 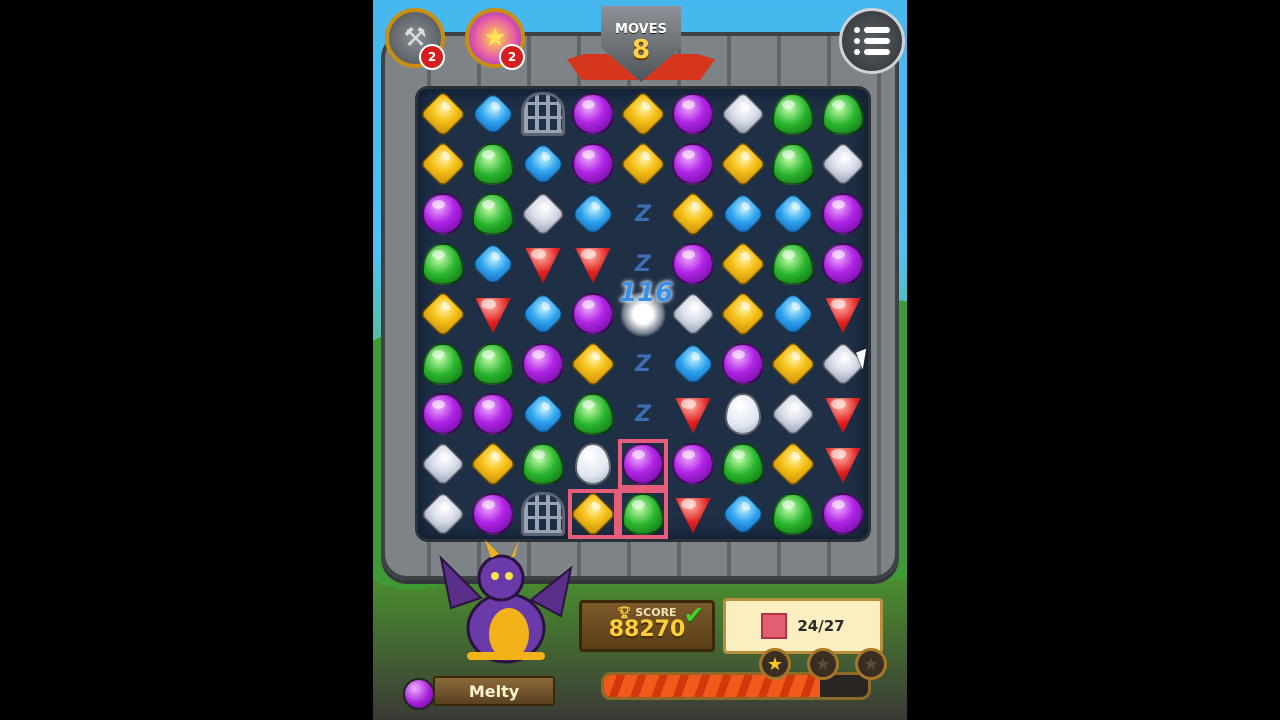 I want to click on cage-blocker-icon, so click(x=543, y=114).